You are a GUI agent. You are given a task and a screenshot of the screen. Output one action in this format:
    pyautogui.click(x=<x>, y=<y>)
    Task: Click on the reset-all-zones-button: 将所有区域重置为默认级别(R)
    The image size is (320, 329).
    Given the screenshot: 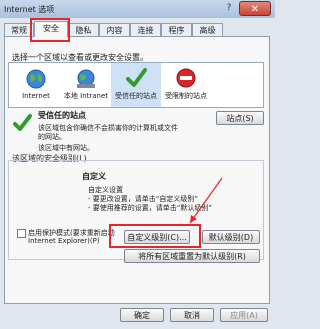 What is the action you would take?
    pyautogui.click(x=192, y=256)
    